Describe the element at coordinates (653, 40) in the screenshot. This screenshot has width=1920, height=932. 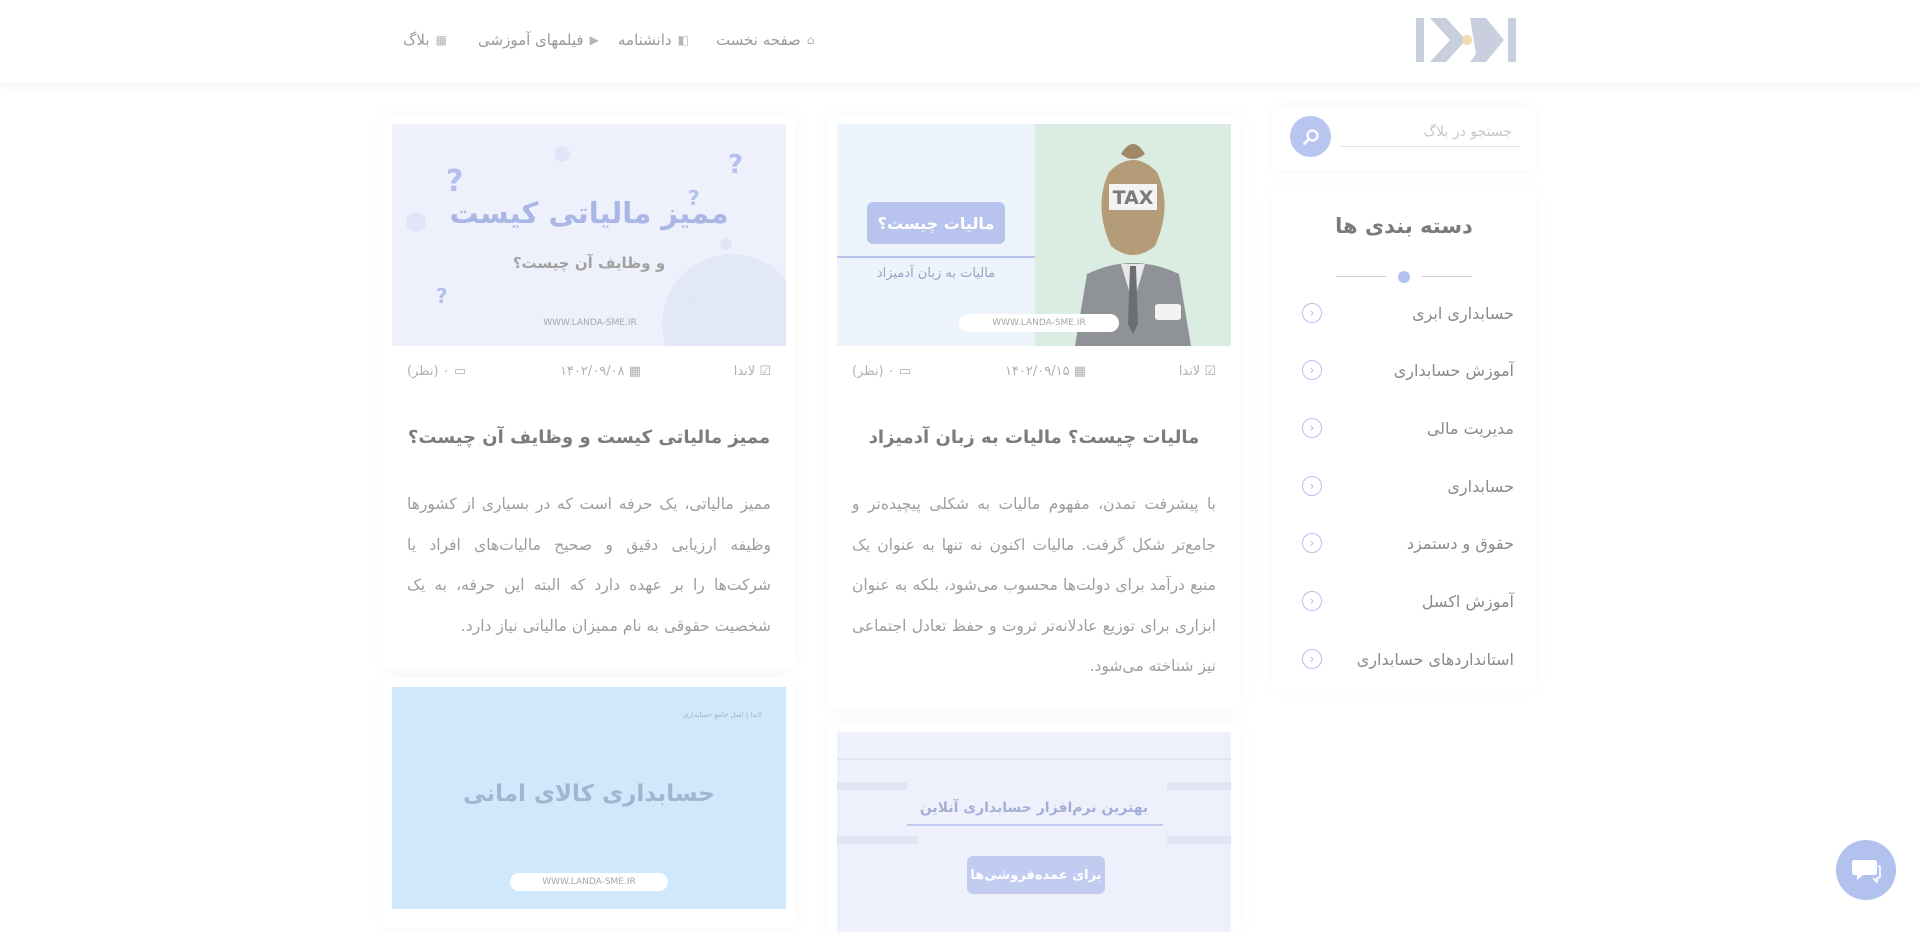
I see `nav-item-encyclopedia: ◧ دانشنامه` at that location.